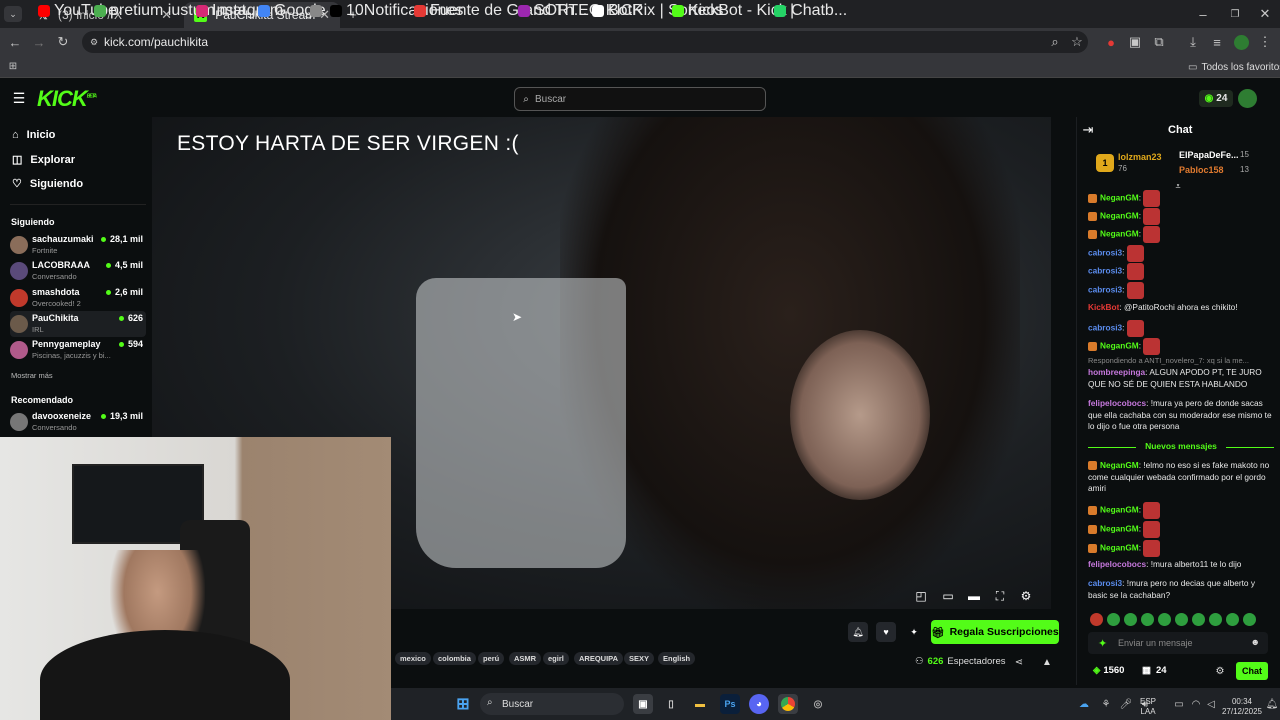 This screenshot has height=720, width=1280. Describe the element at coordinates (1178, 643) in the screenshot. I see `chat-input: ✦ Enviar un mensaje ☻` at that location.